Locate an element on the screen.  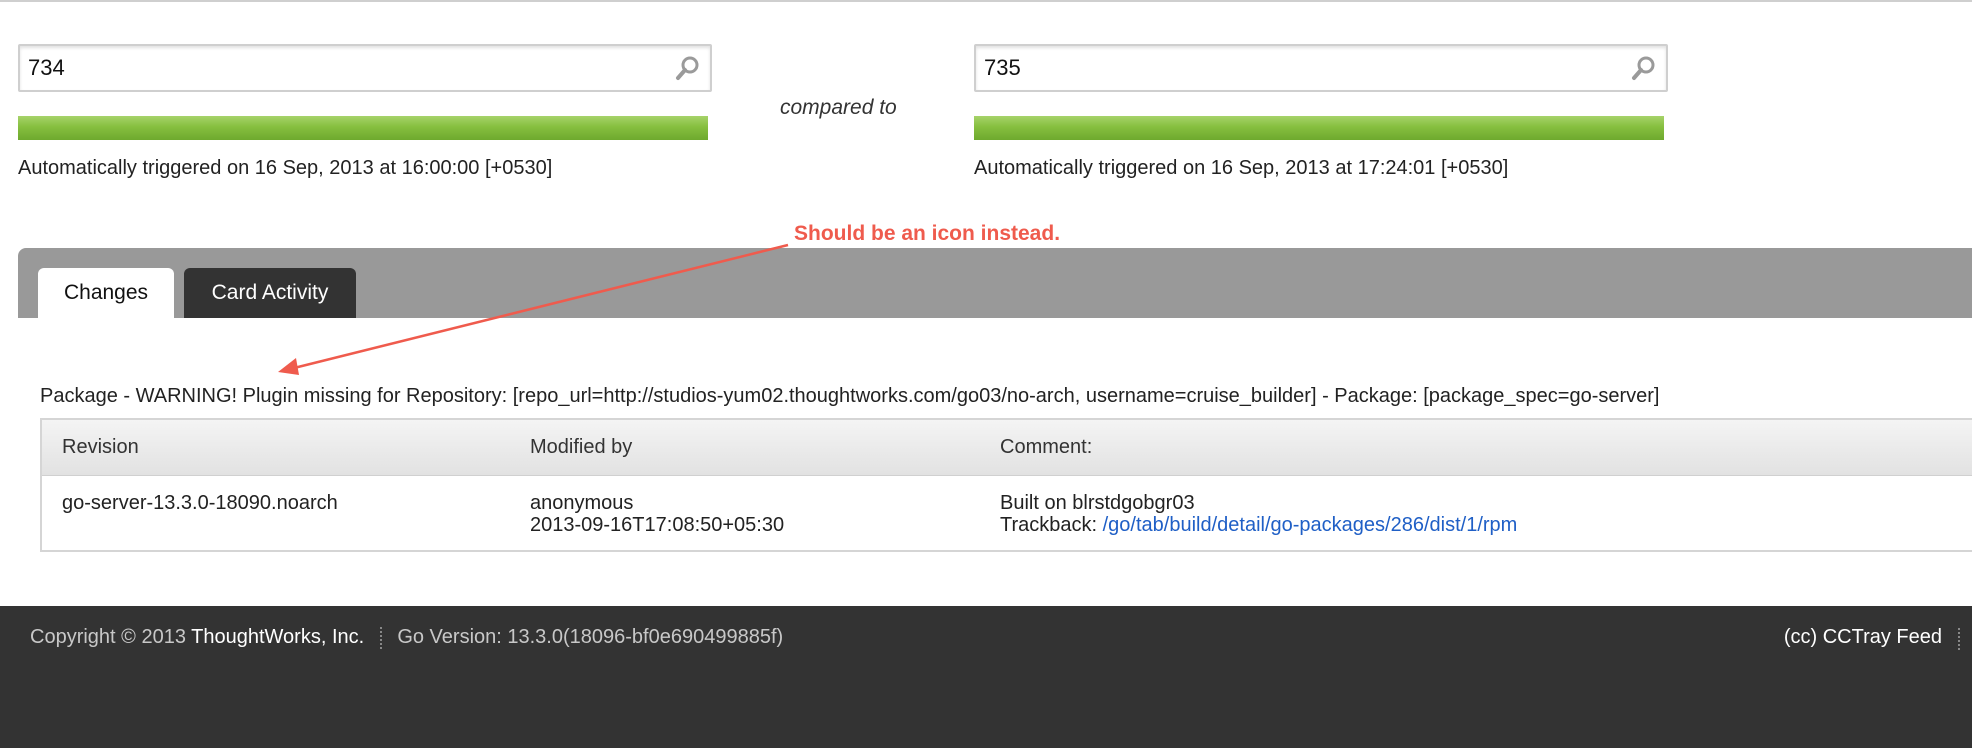
left-pipeline-search is located at coordinates (365, 68).